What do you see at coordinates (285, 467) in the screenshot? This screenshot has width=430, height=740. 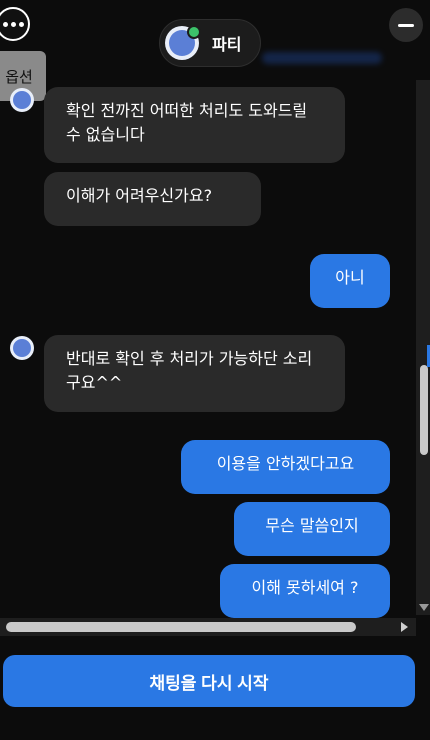 I see `user-message: 이용을 안하겠다고요` at bounding box center [285, 467].